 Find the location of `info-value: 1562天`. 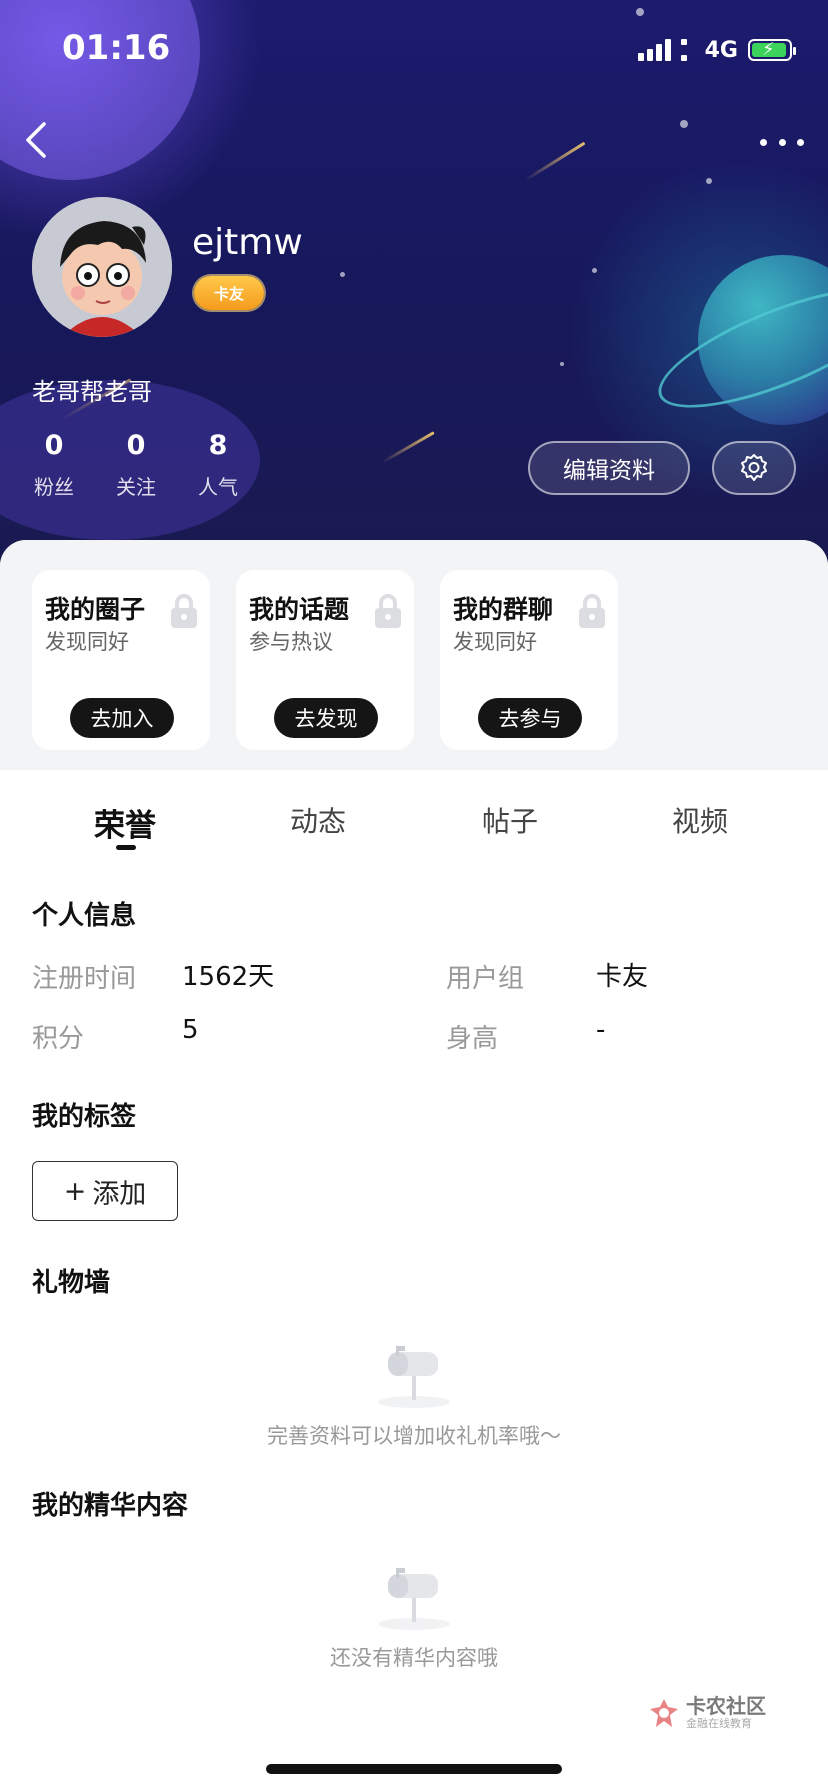

info-value: 1562天 is located at coordinates (228, 977).